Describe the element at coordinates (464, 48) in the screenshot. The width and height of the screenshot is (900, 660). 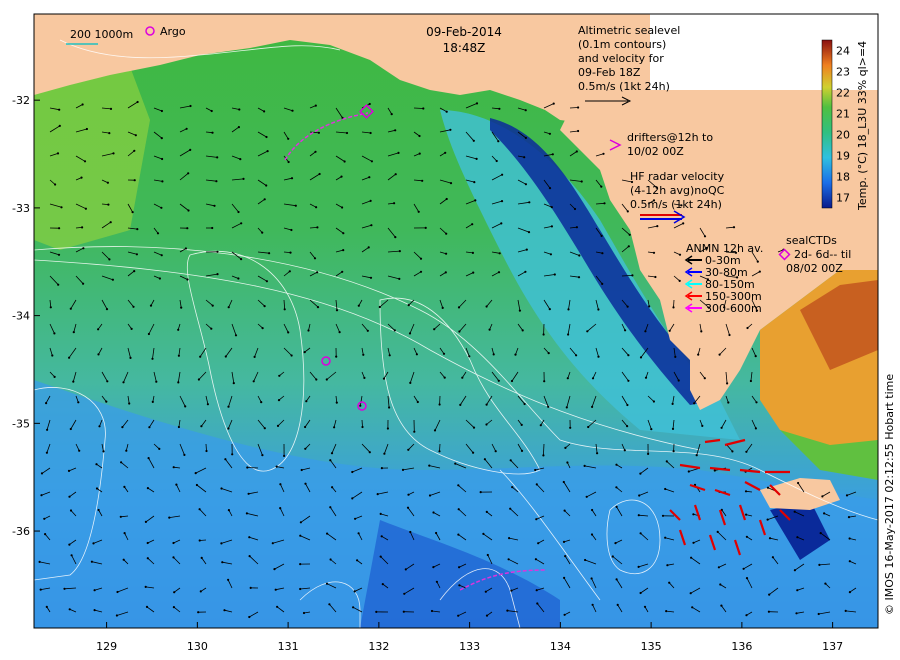
I see `map-time: 18:48Z` at that location.